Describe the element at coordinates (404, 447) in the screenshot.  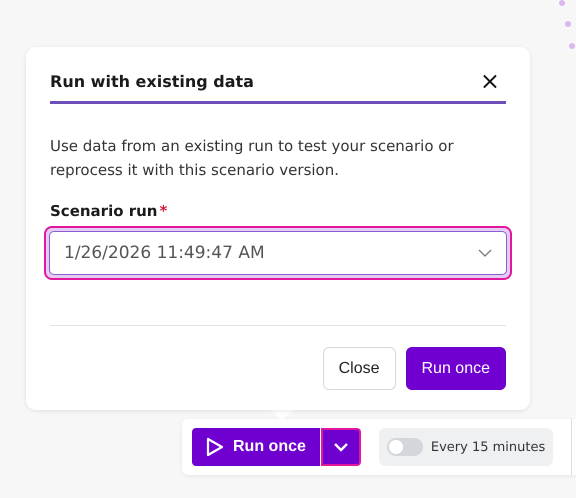
I see `toggle-switch` at that location.